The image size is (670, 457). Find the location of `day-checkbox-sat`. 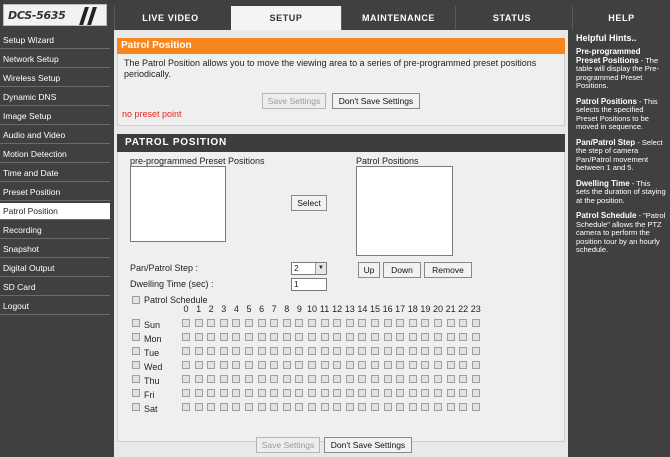

day-checkbox-sat is located at coordinates (136, 407).